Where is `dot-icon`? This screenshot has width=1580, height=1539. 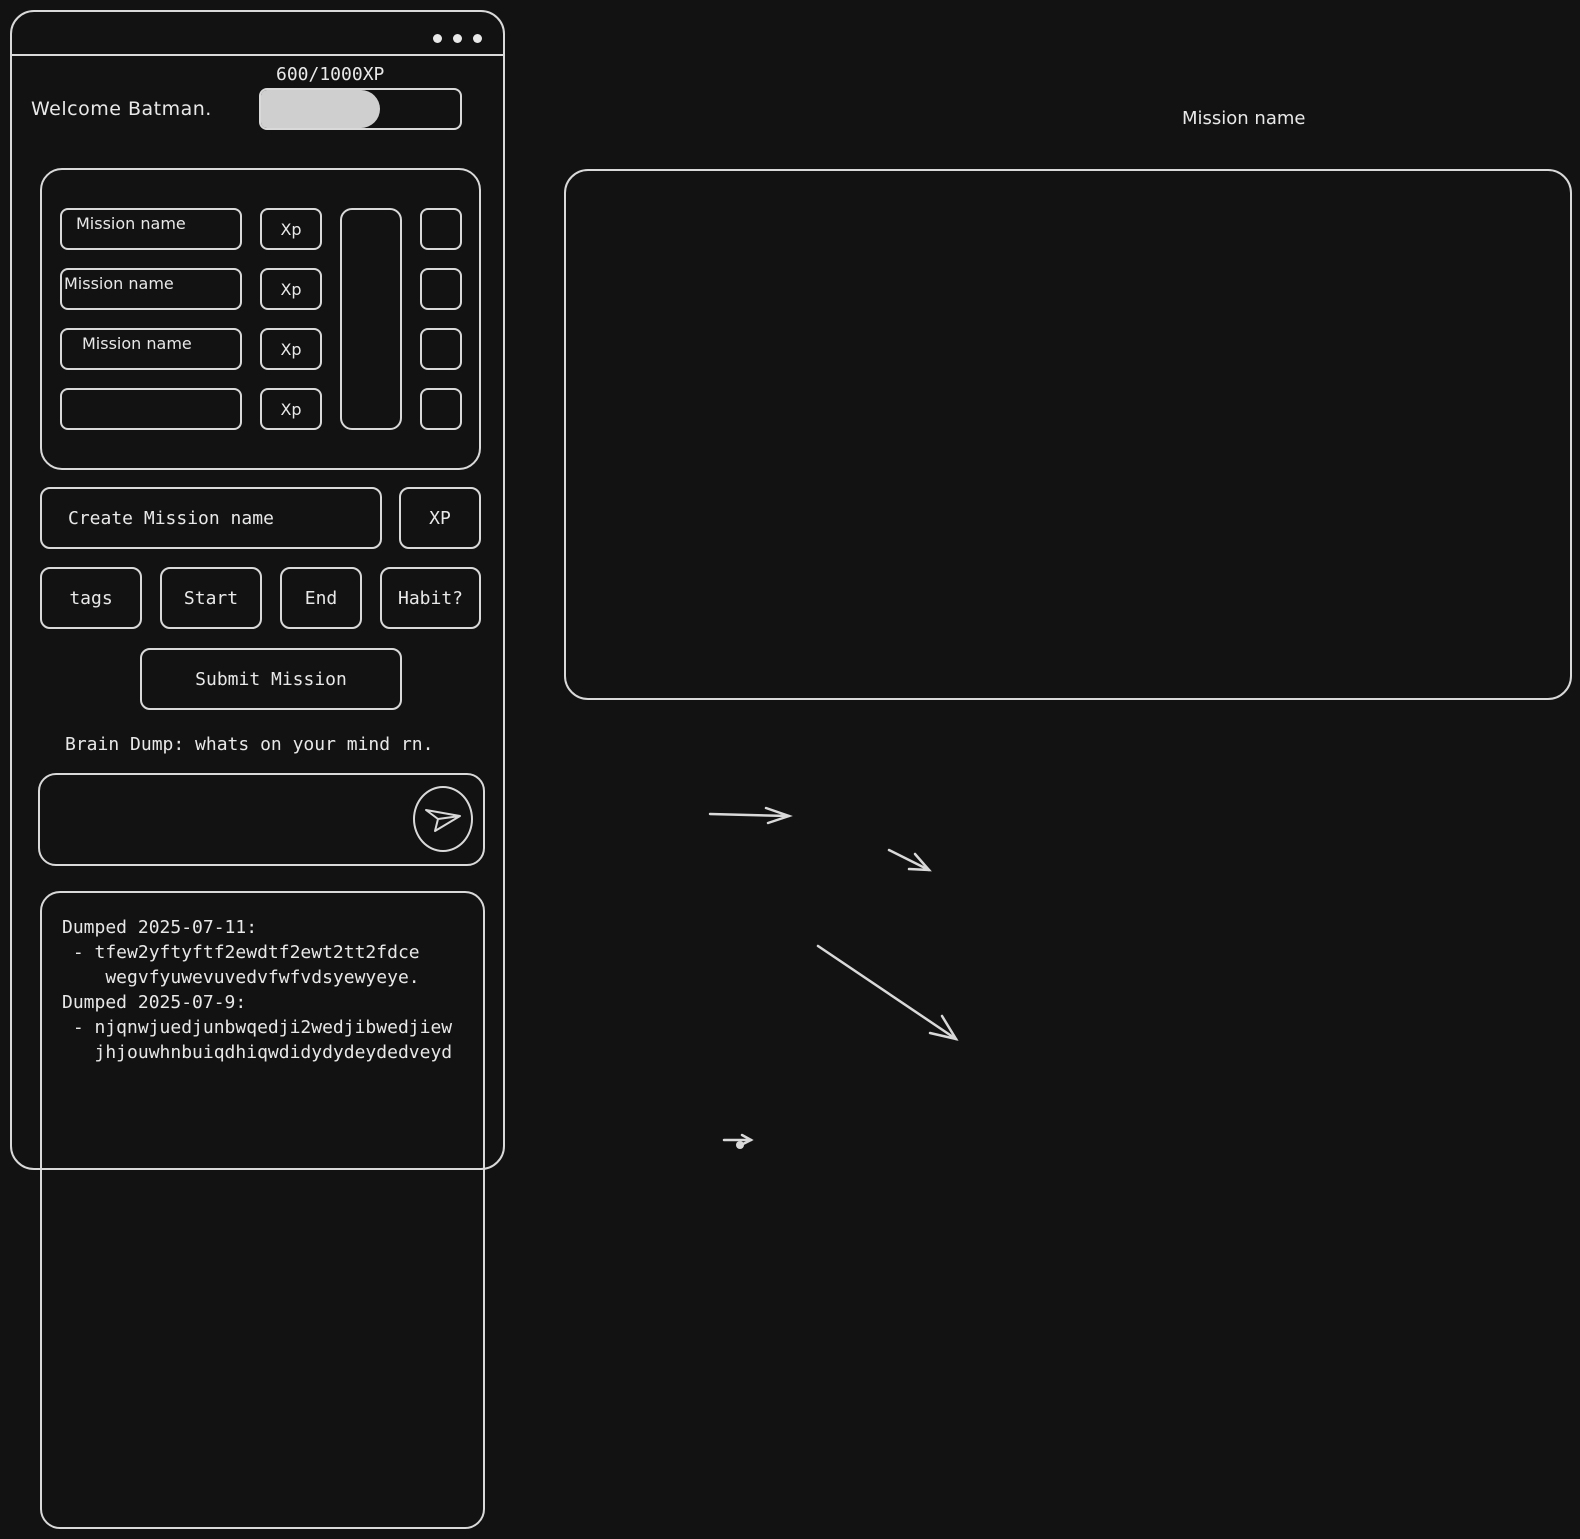 dot-icon is located at coordinates (740, 1145).